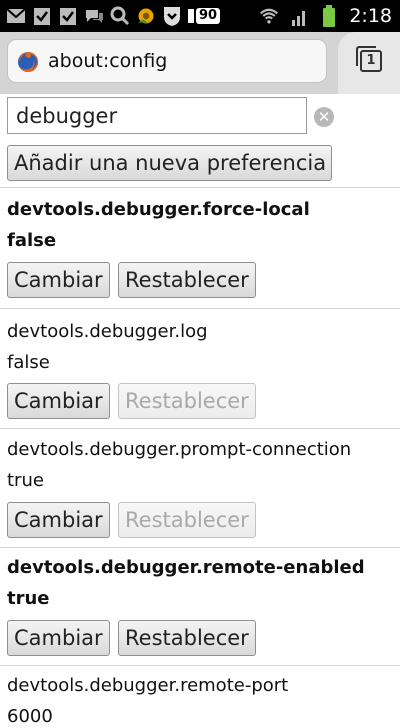 This screenshot has height=728, width=400. Describe the element at coordinates (28, 62) in the screenshot. I see `firefox-icon` at that location.